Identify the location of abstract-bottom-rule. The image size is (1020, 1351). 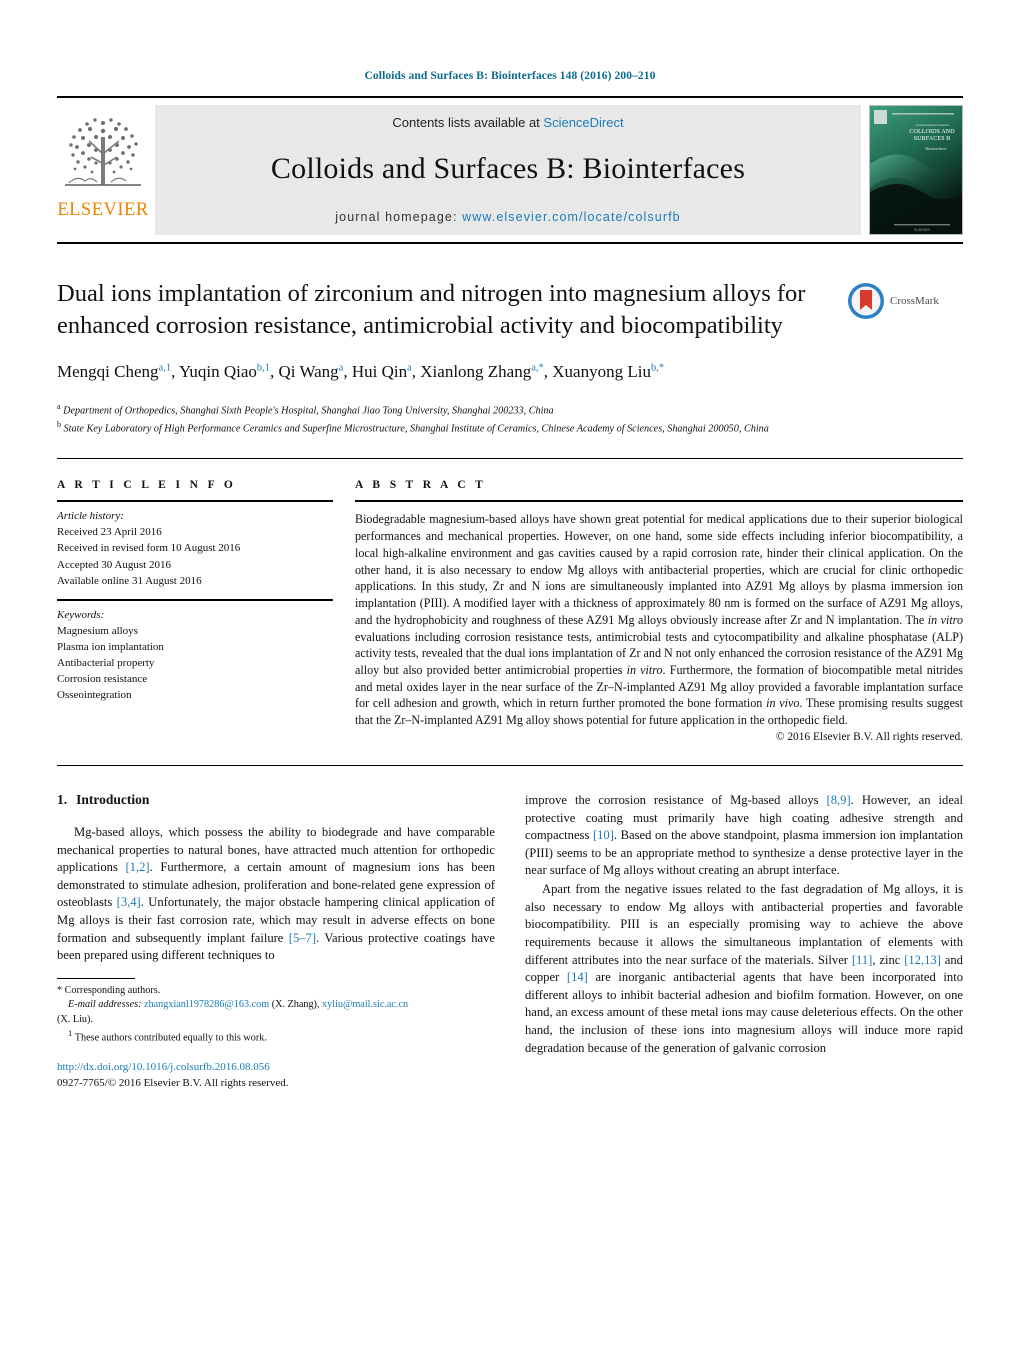
(510, 765).